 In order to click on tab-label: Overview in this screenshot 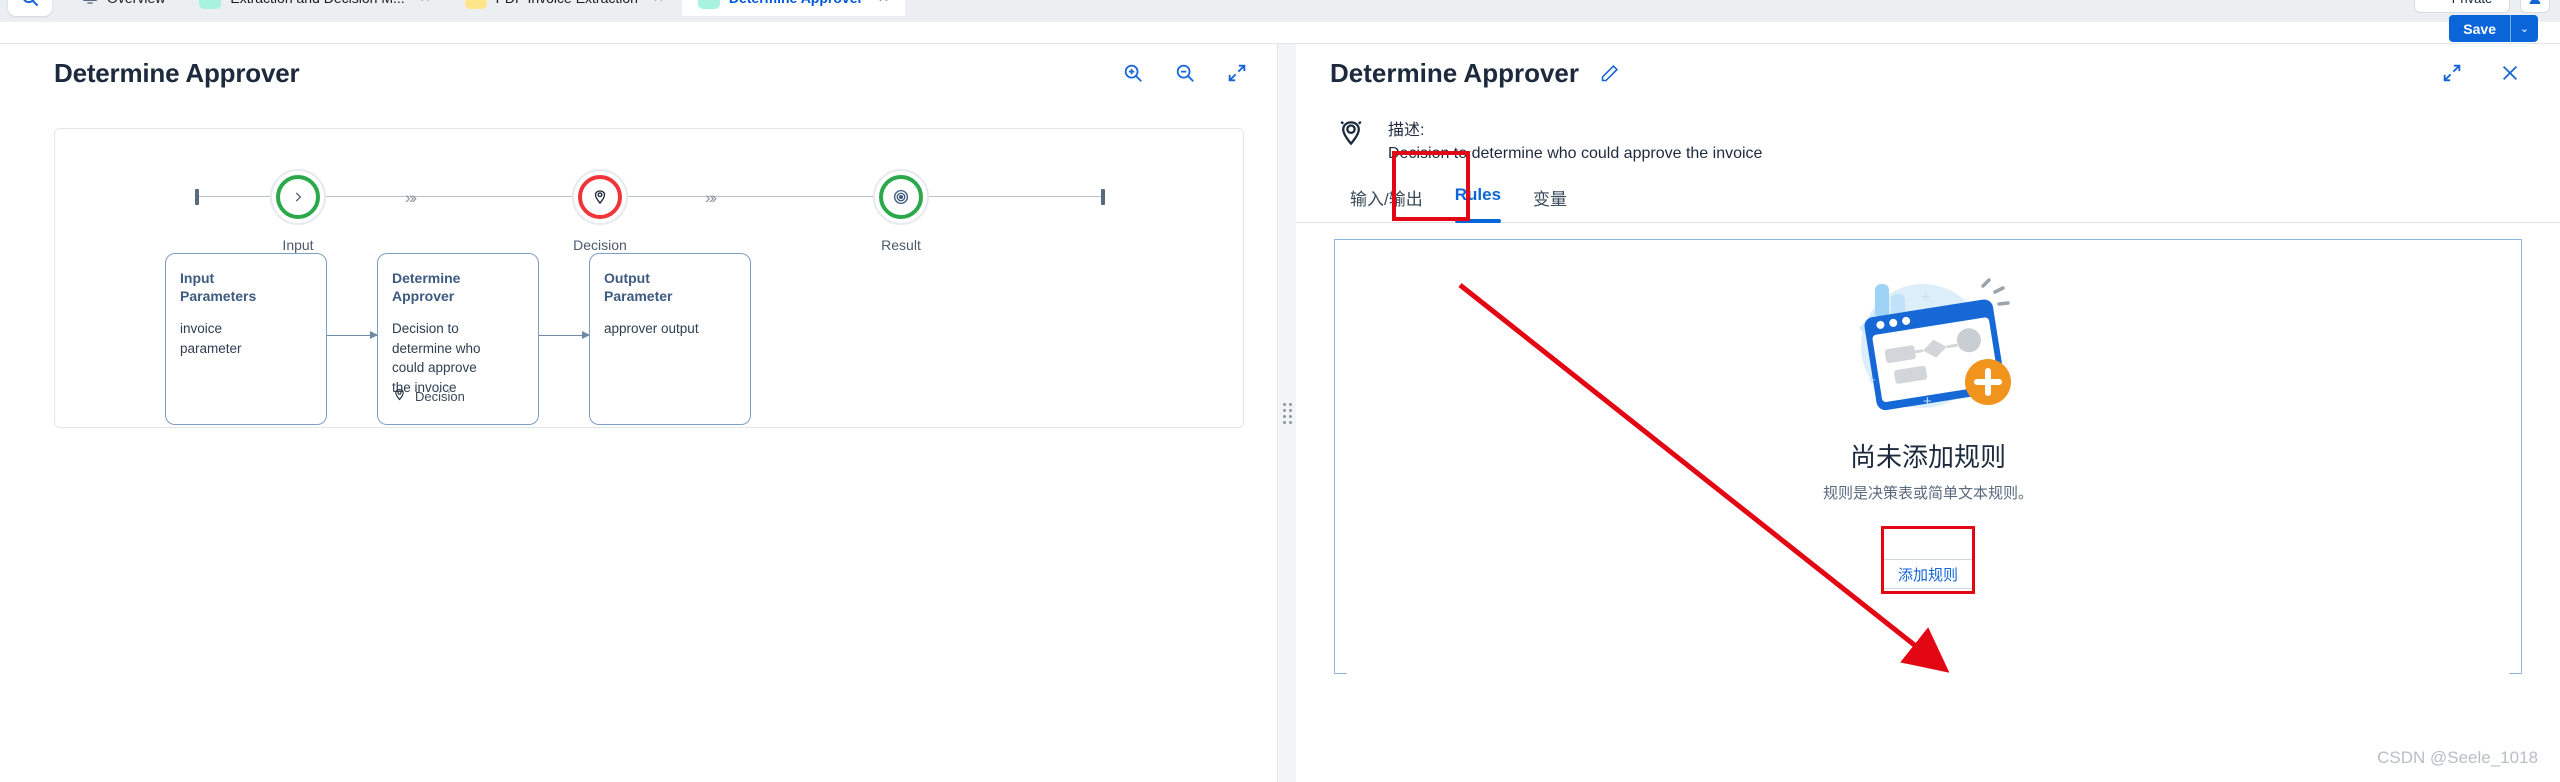, I will do `click(136, 3)`.